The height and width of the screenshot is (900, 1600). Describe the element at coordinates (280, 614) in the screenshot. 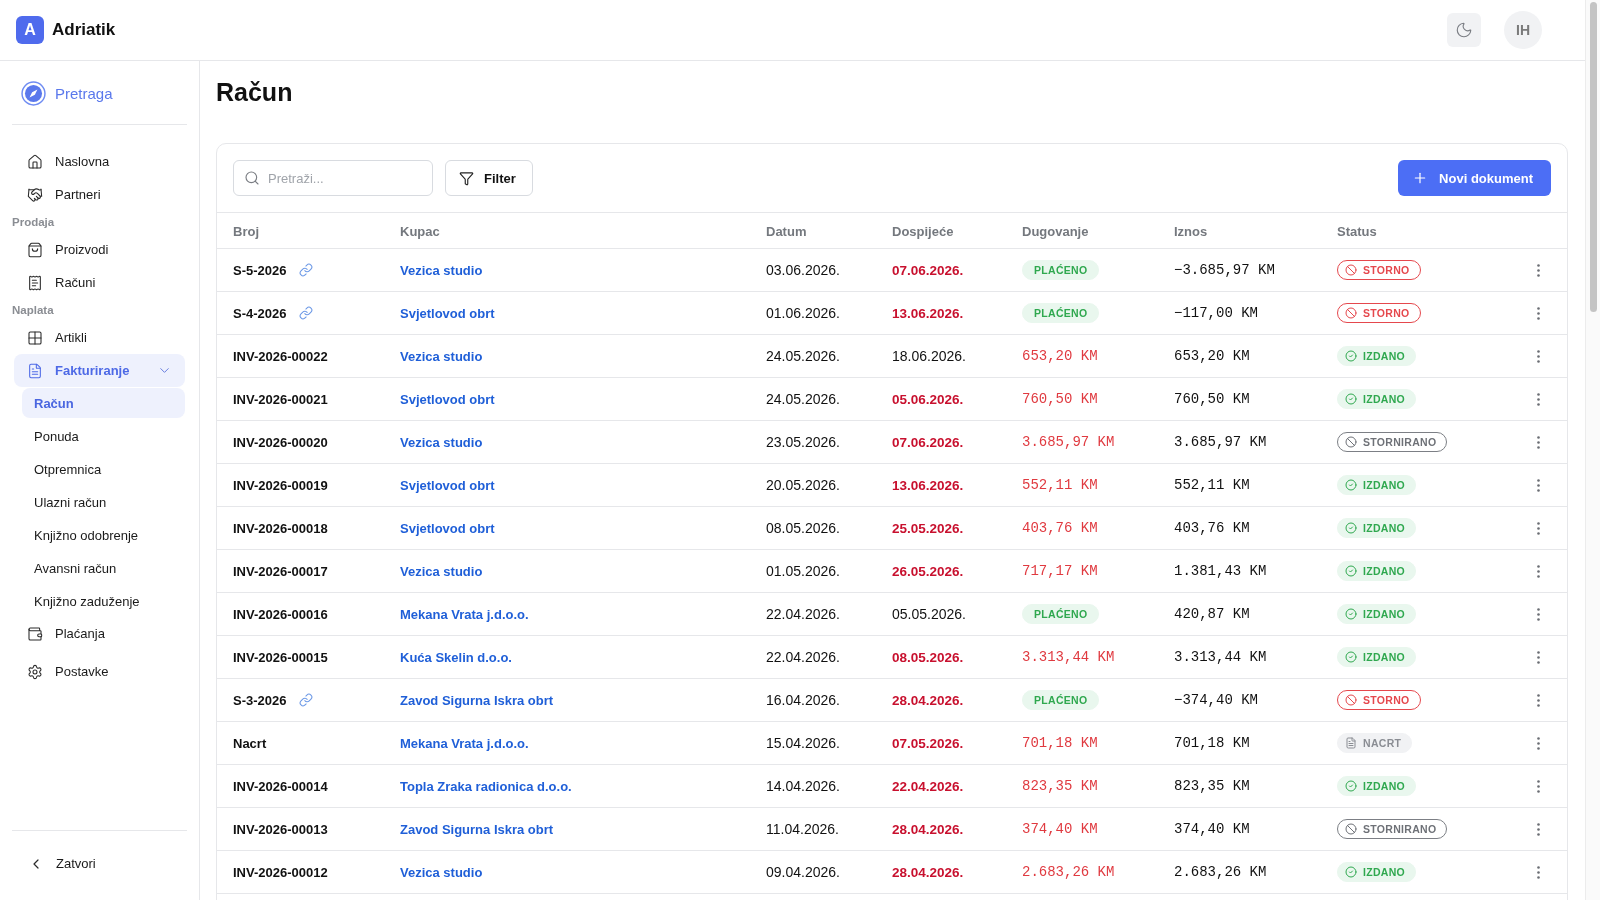

I see `document-number: INV-2026-00016` at that location.